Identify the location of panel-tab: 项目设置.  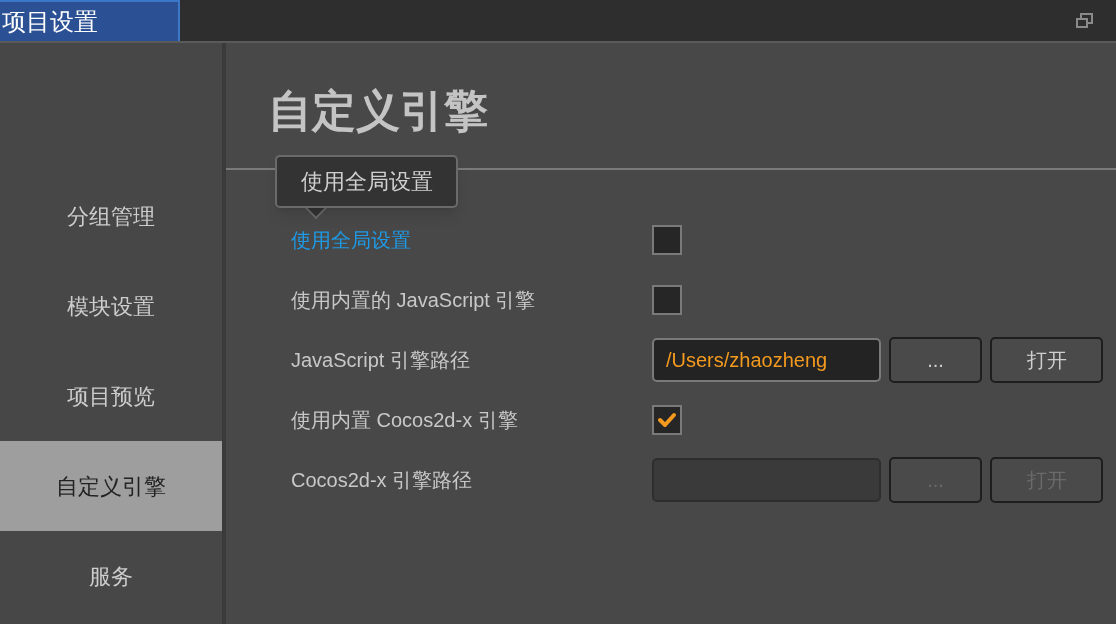
(90, 20).